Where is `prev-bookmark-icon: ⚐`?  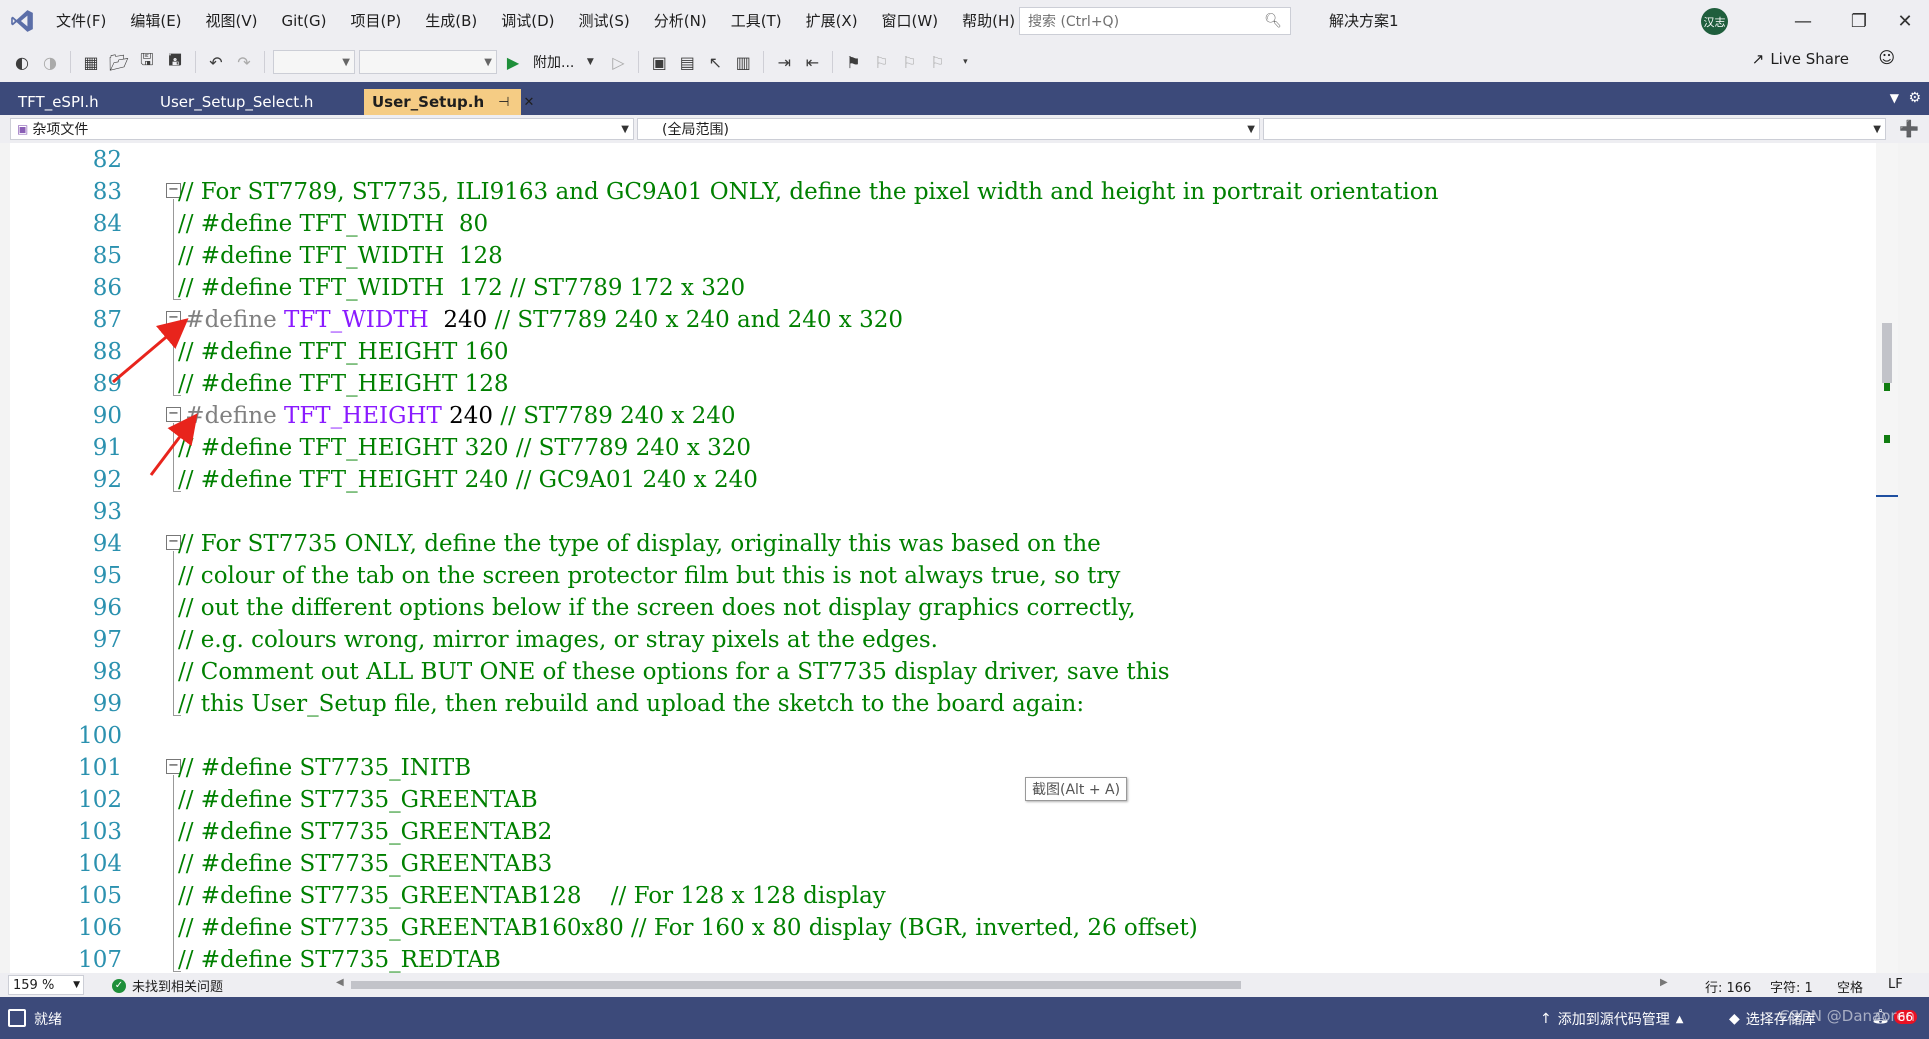
prev-bookmark-icon: ⚐ is located at coordinates (881, 62).